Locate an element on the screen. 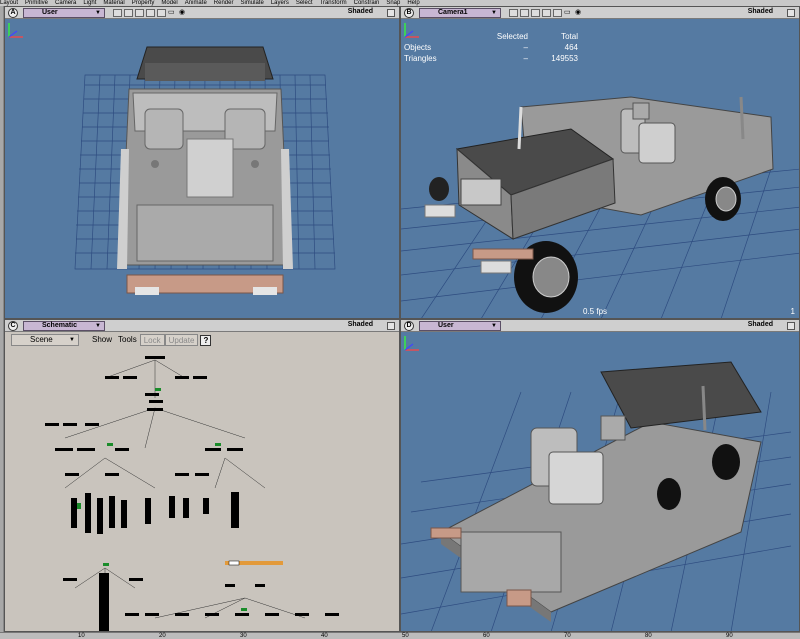 This screenshot has width=800, height=639. lock-button: Lock is located at coordinates (152, 340).